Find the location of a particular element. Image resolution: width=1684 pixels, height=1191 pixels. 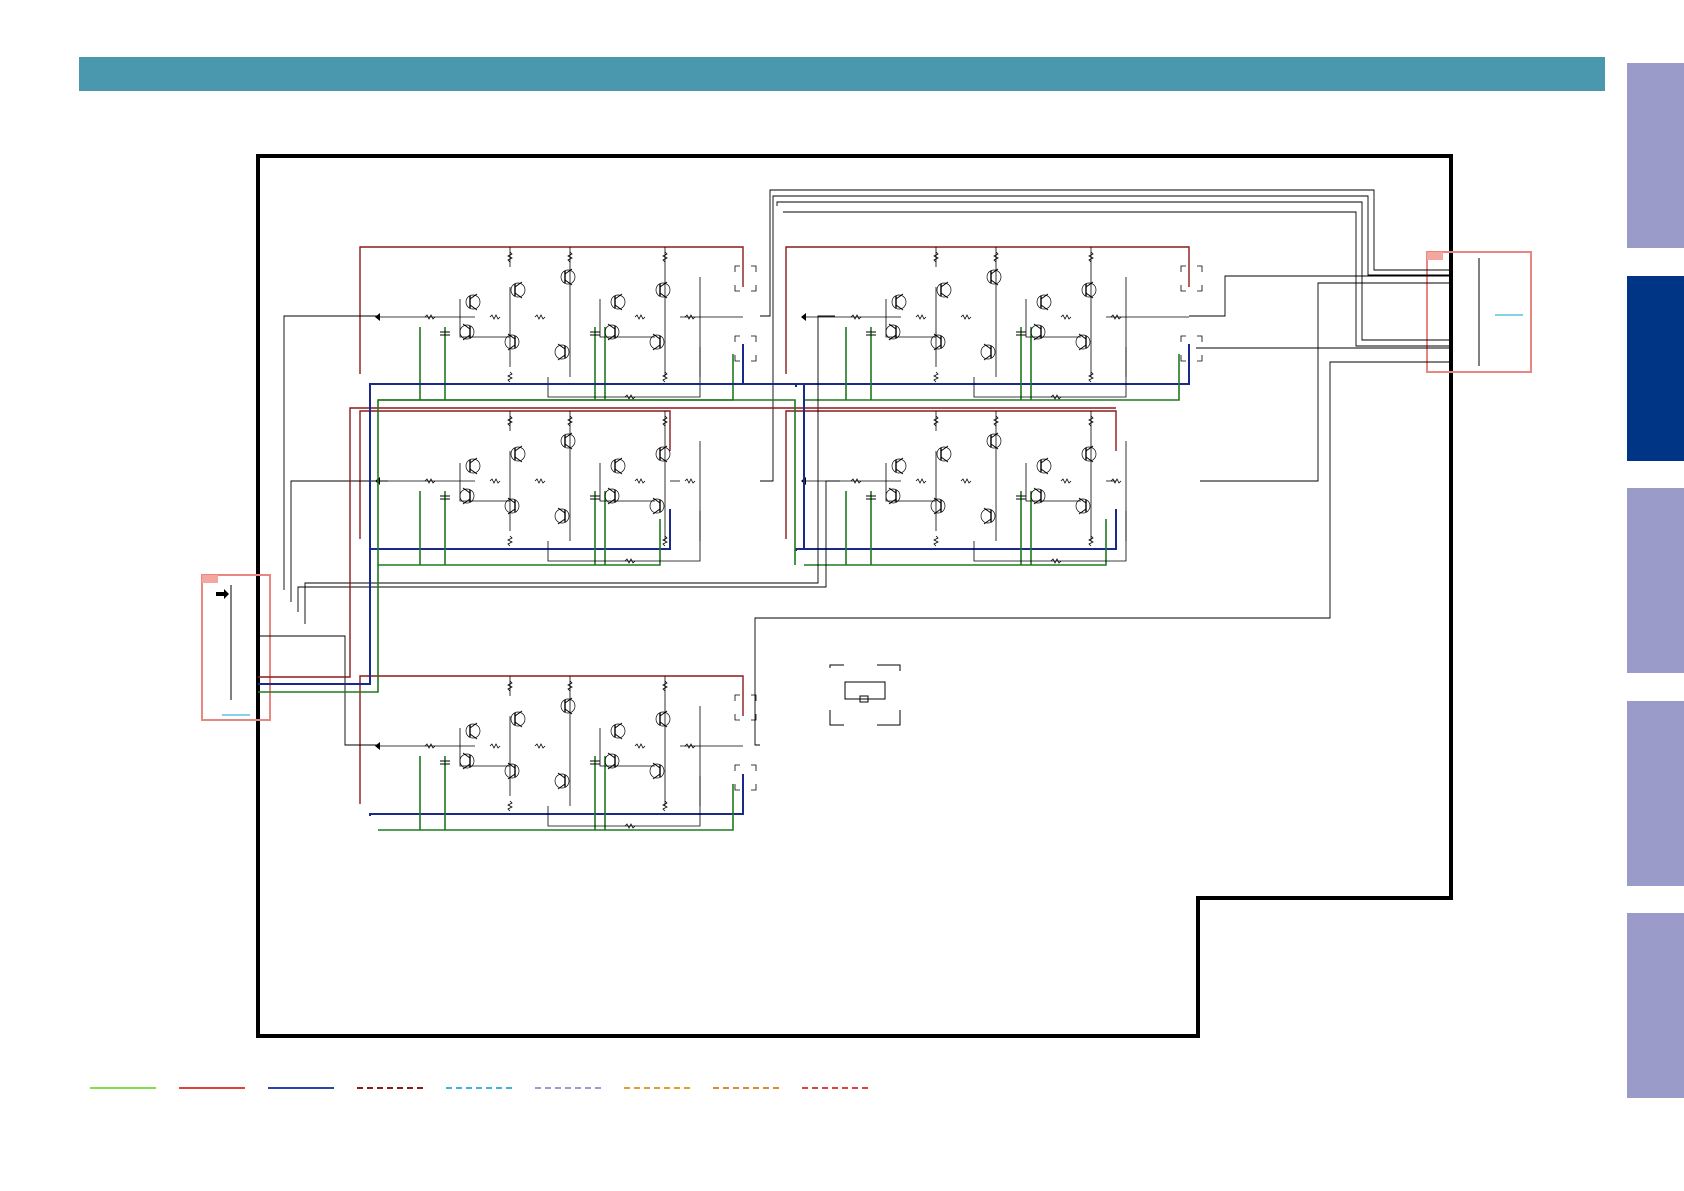

amp-channel-center is located at coordinates (530, 488).